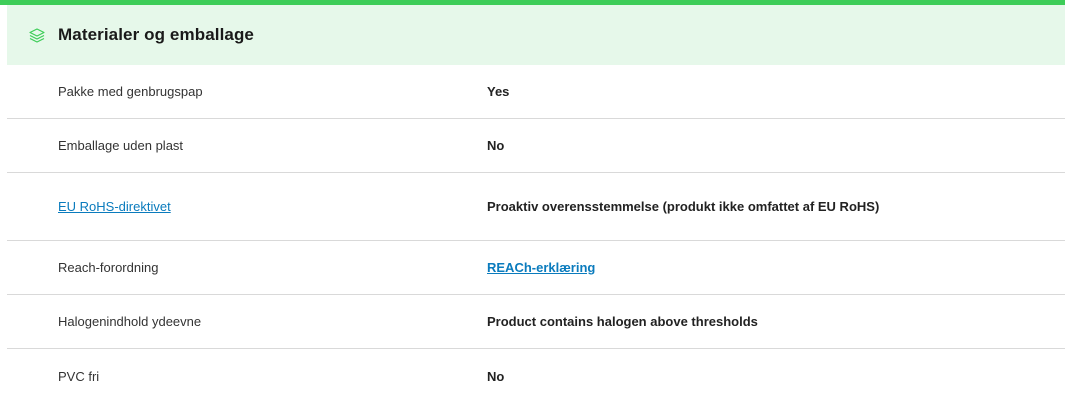 This screenshot has width=1065, height=406. I want to click on section-title: Materialer og emballage, so click(156, 34).